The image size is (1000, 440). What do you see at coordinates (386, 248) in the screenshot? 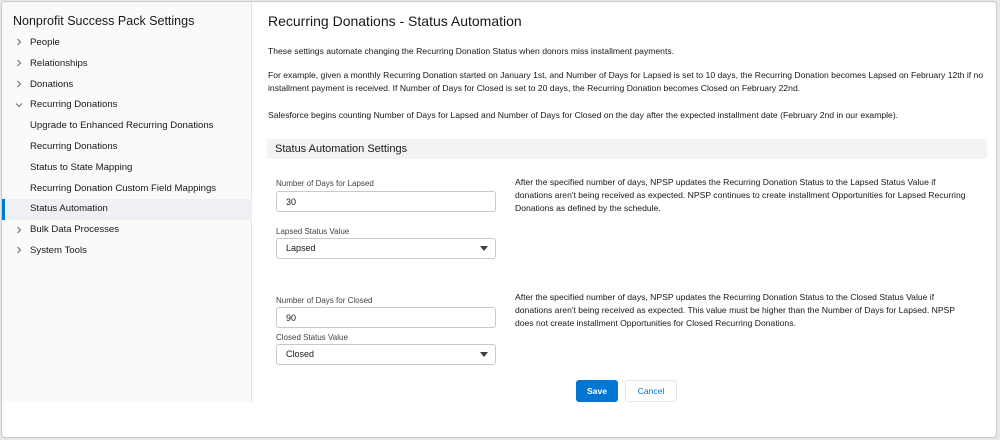
I see `lapsed-status-select: Lapsed` at bounding box center [386, 248].